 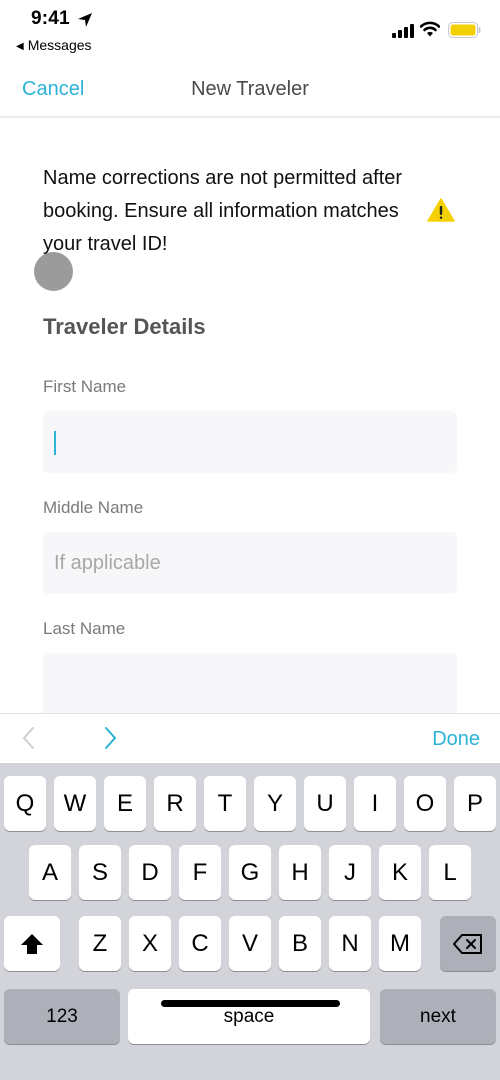 I want to click on backspace-key, so click(x=468, y=943).